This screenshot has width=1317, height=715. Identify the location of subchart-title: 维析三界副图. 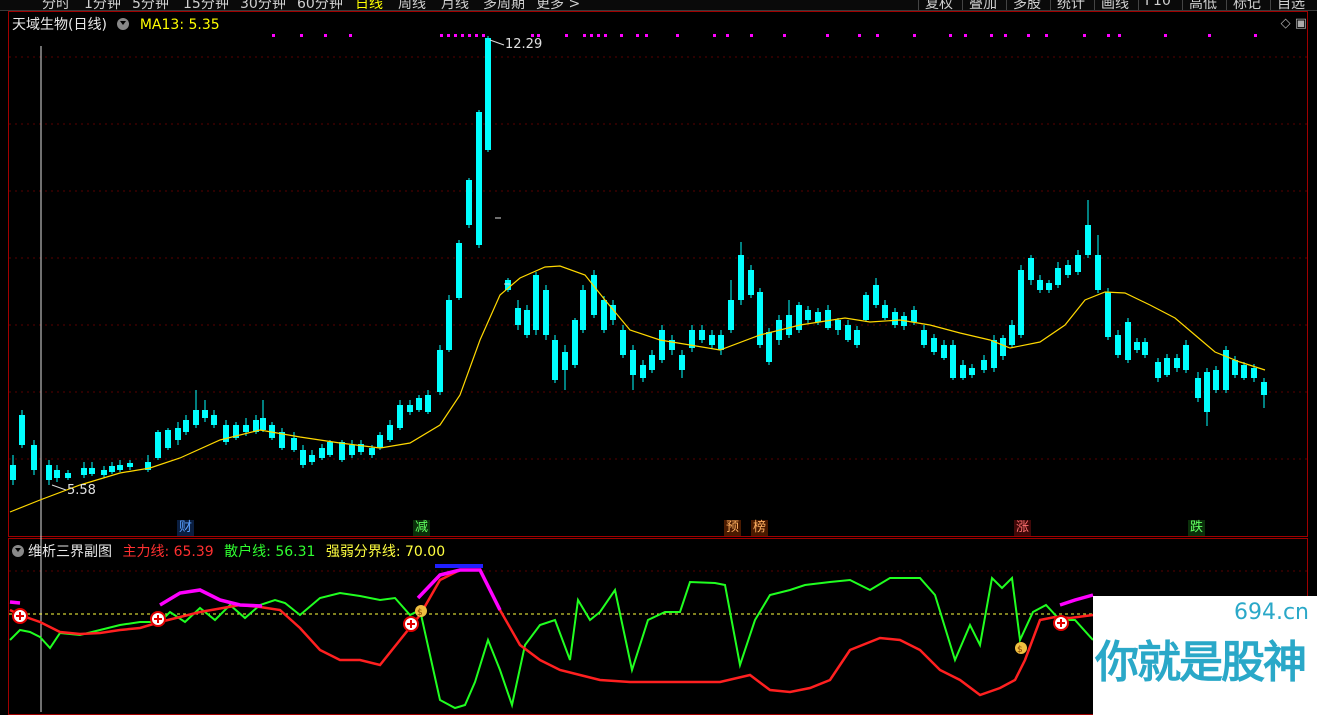
(70, 552).